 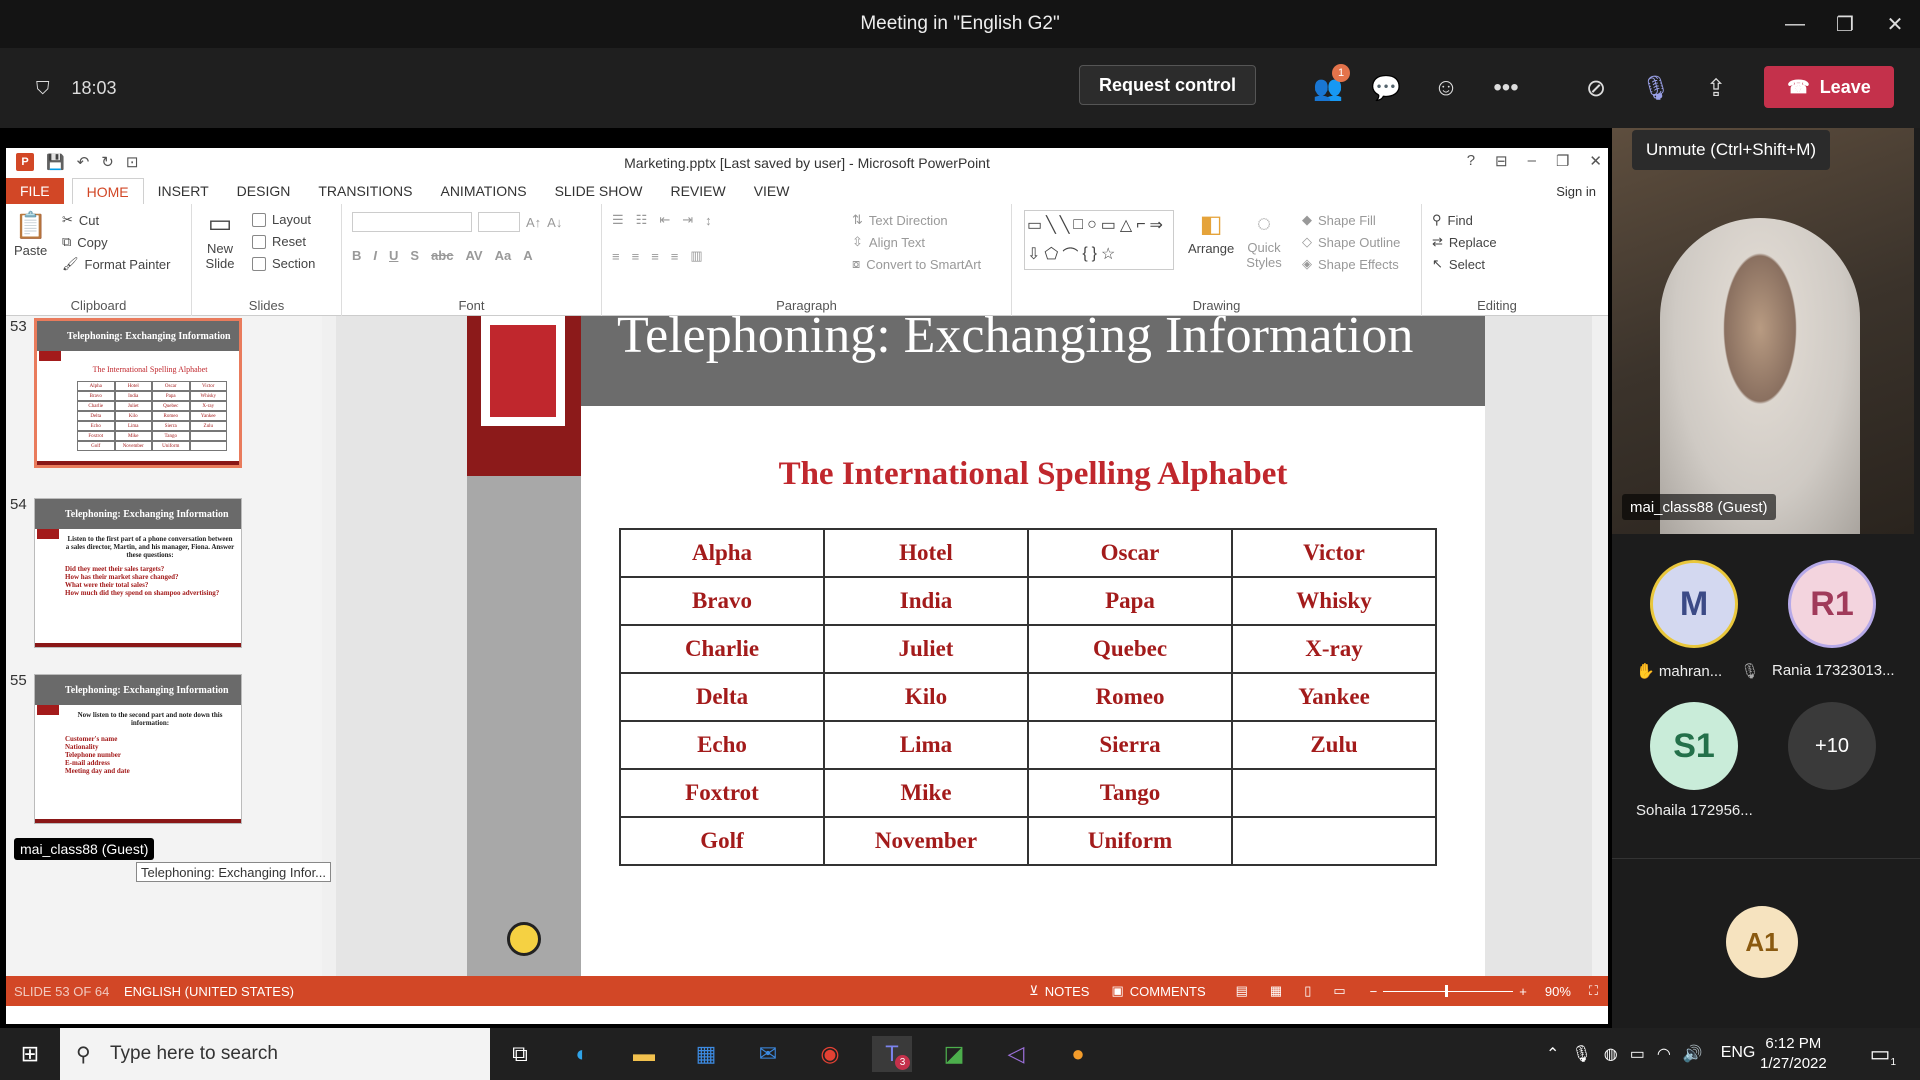 What do you see at coordinates (662, 220) in the screenshot?
I see `list-buttons: ☰ ☷ ⇤ ⇥ ↕` at bounding box center [662, 220].